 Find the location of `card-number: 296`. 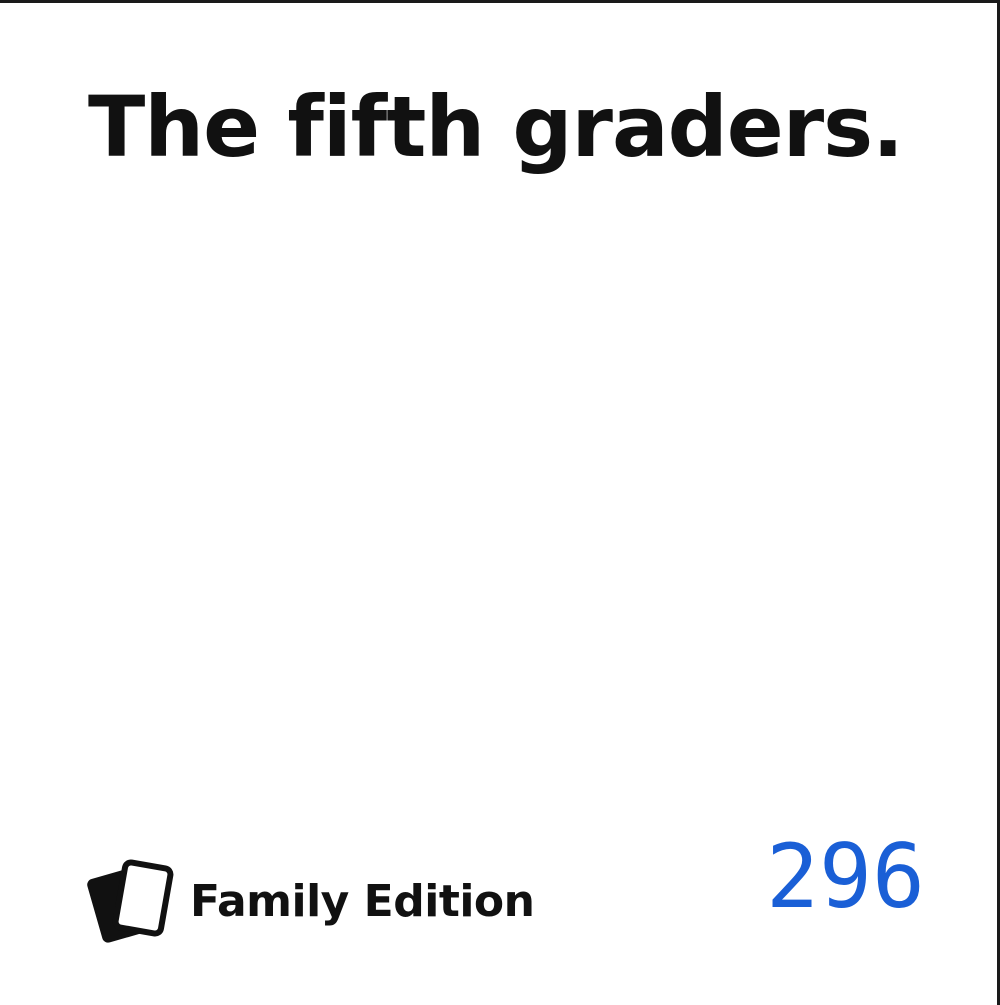

card-number: 296 is located at coordinates (845, 876).